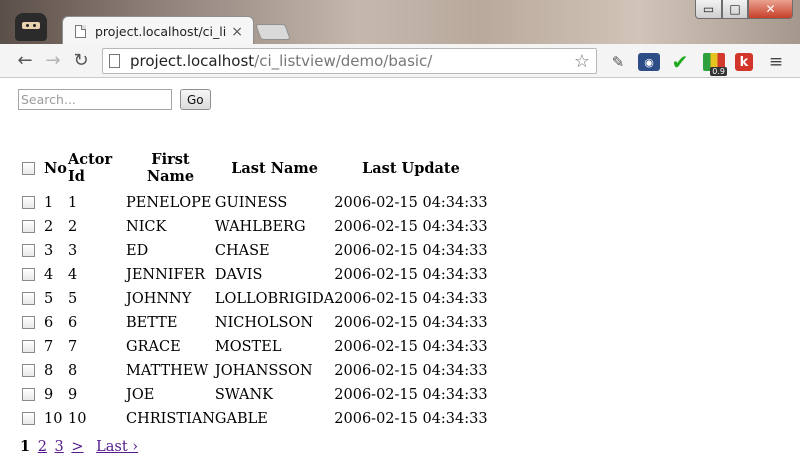 The width and height of the screenshot is (800, 471). What do you see at coordinates (260, 227) in the screenshot?
I see `cell-last-name: WAHLBERG` at bounding box center [260, 227].